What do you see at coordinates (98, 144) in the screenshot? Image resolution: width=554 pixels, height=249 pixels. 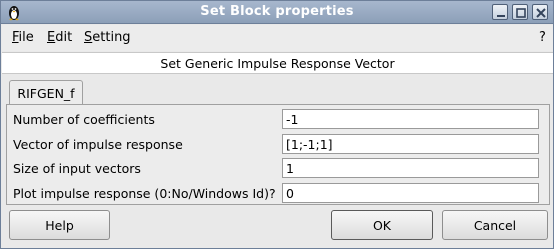 I see `label-vector-of-impulse-response: Vector of impulse response` at bounding box center [98, 144].